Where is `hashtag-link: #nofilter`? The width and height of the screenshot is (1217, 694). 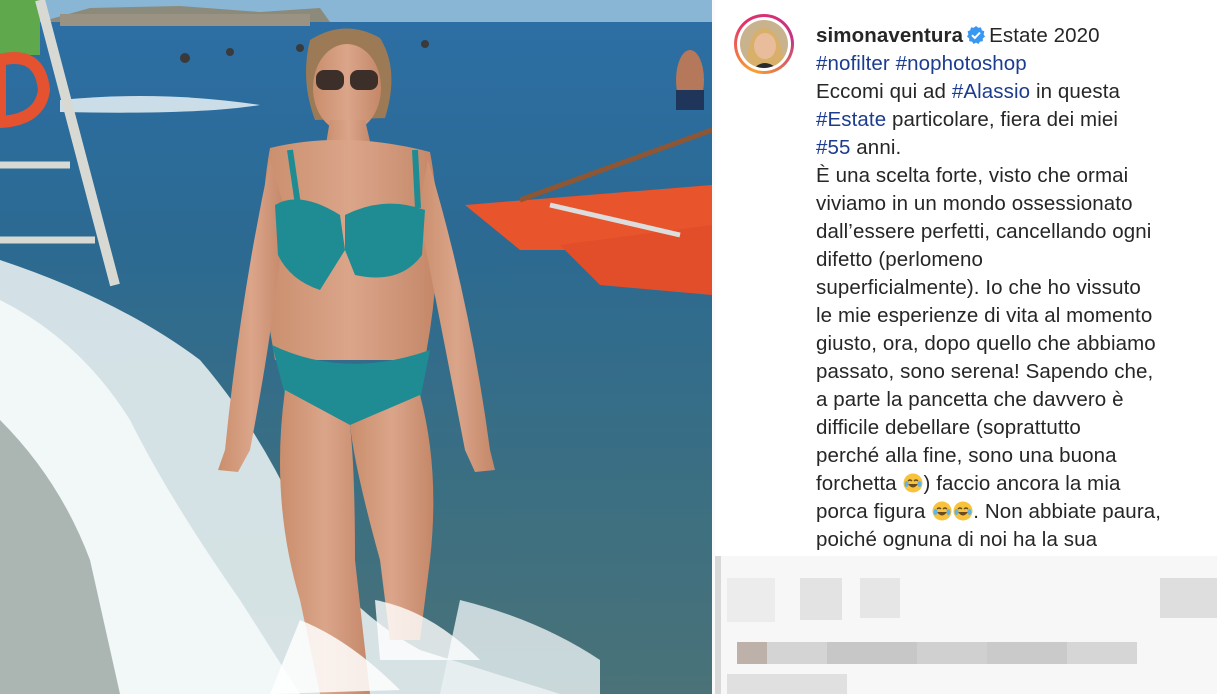 hashtag-link: #nofilter is located at coordinates (853, 63).